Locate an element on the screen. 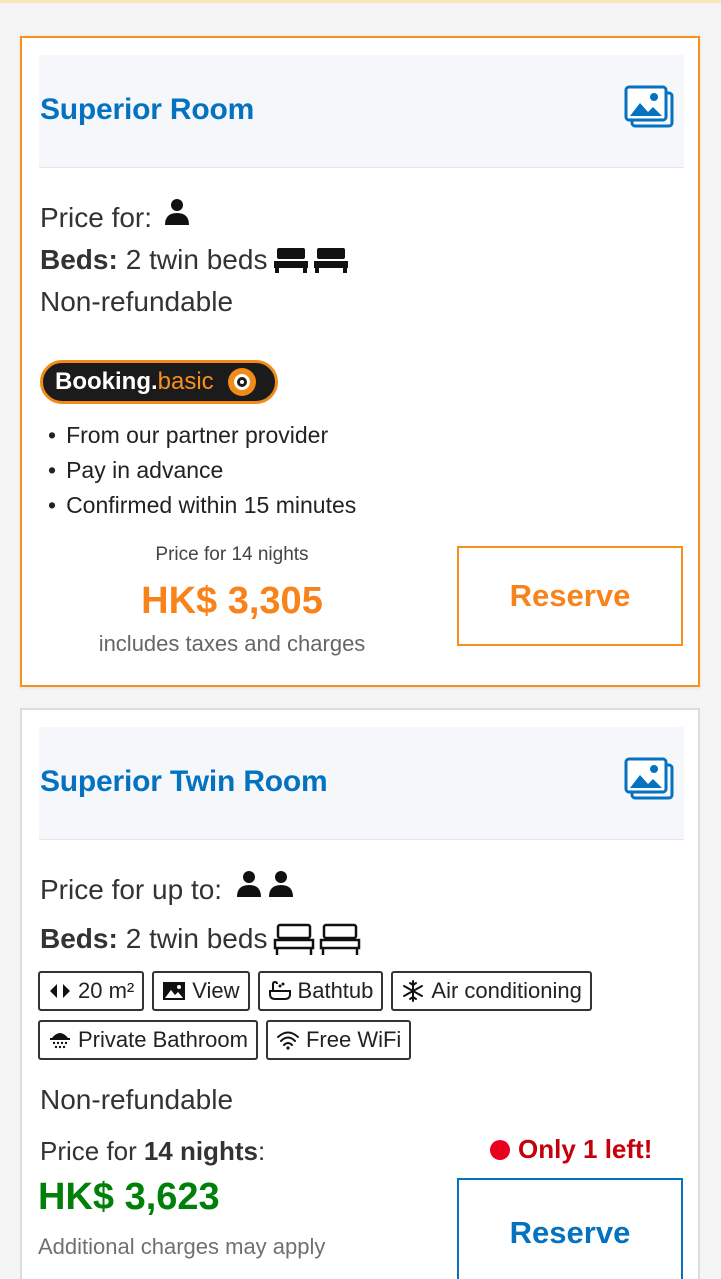 This screenshot has height=1279, width=721. price-note: Additional charges may apply is located at coordinates (182, 1246).